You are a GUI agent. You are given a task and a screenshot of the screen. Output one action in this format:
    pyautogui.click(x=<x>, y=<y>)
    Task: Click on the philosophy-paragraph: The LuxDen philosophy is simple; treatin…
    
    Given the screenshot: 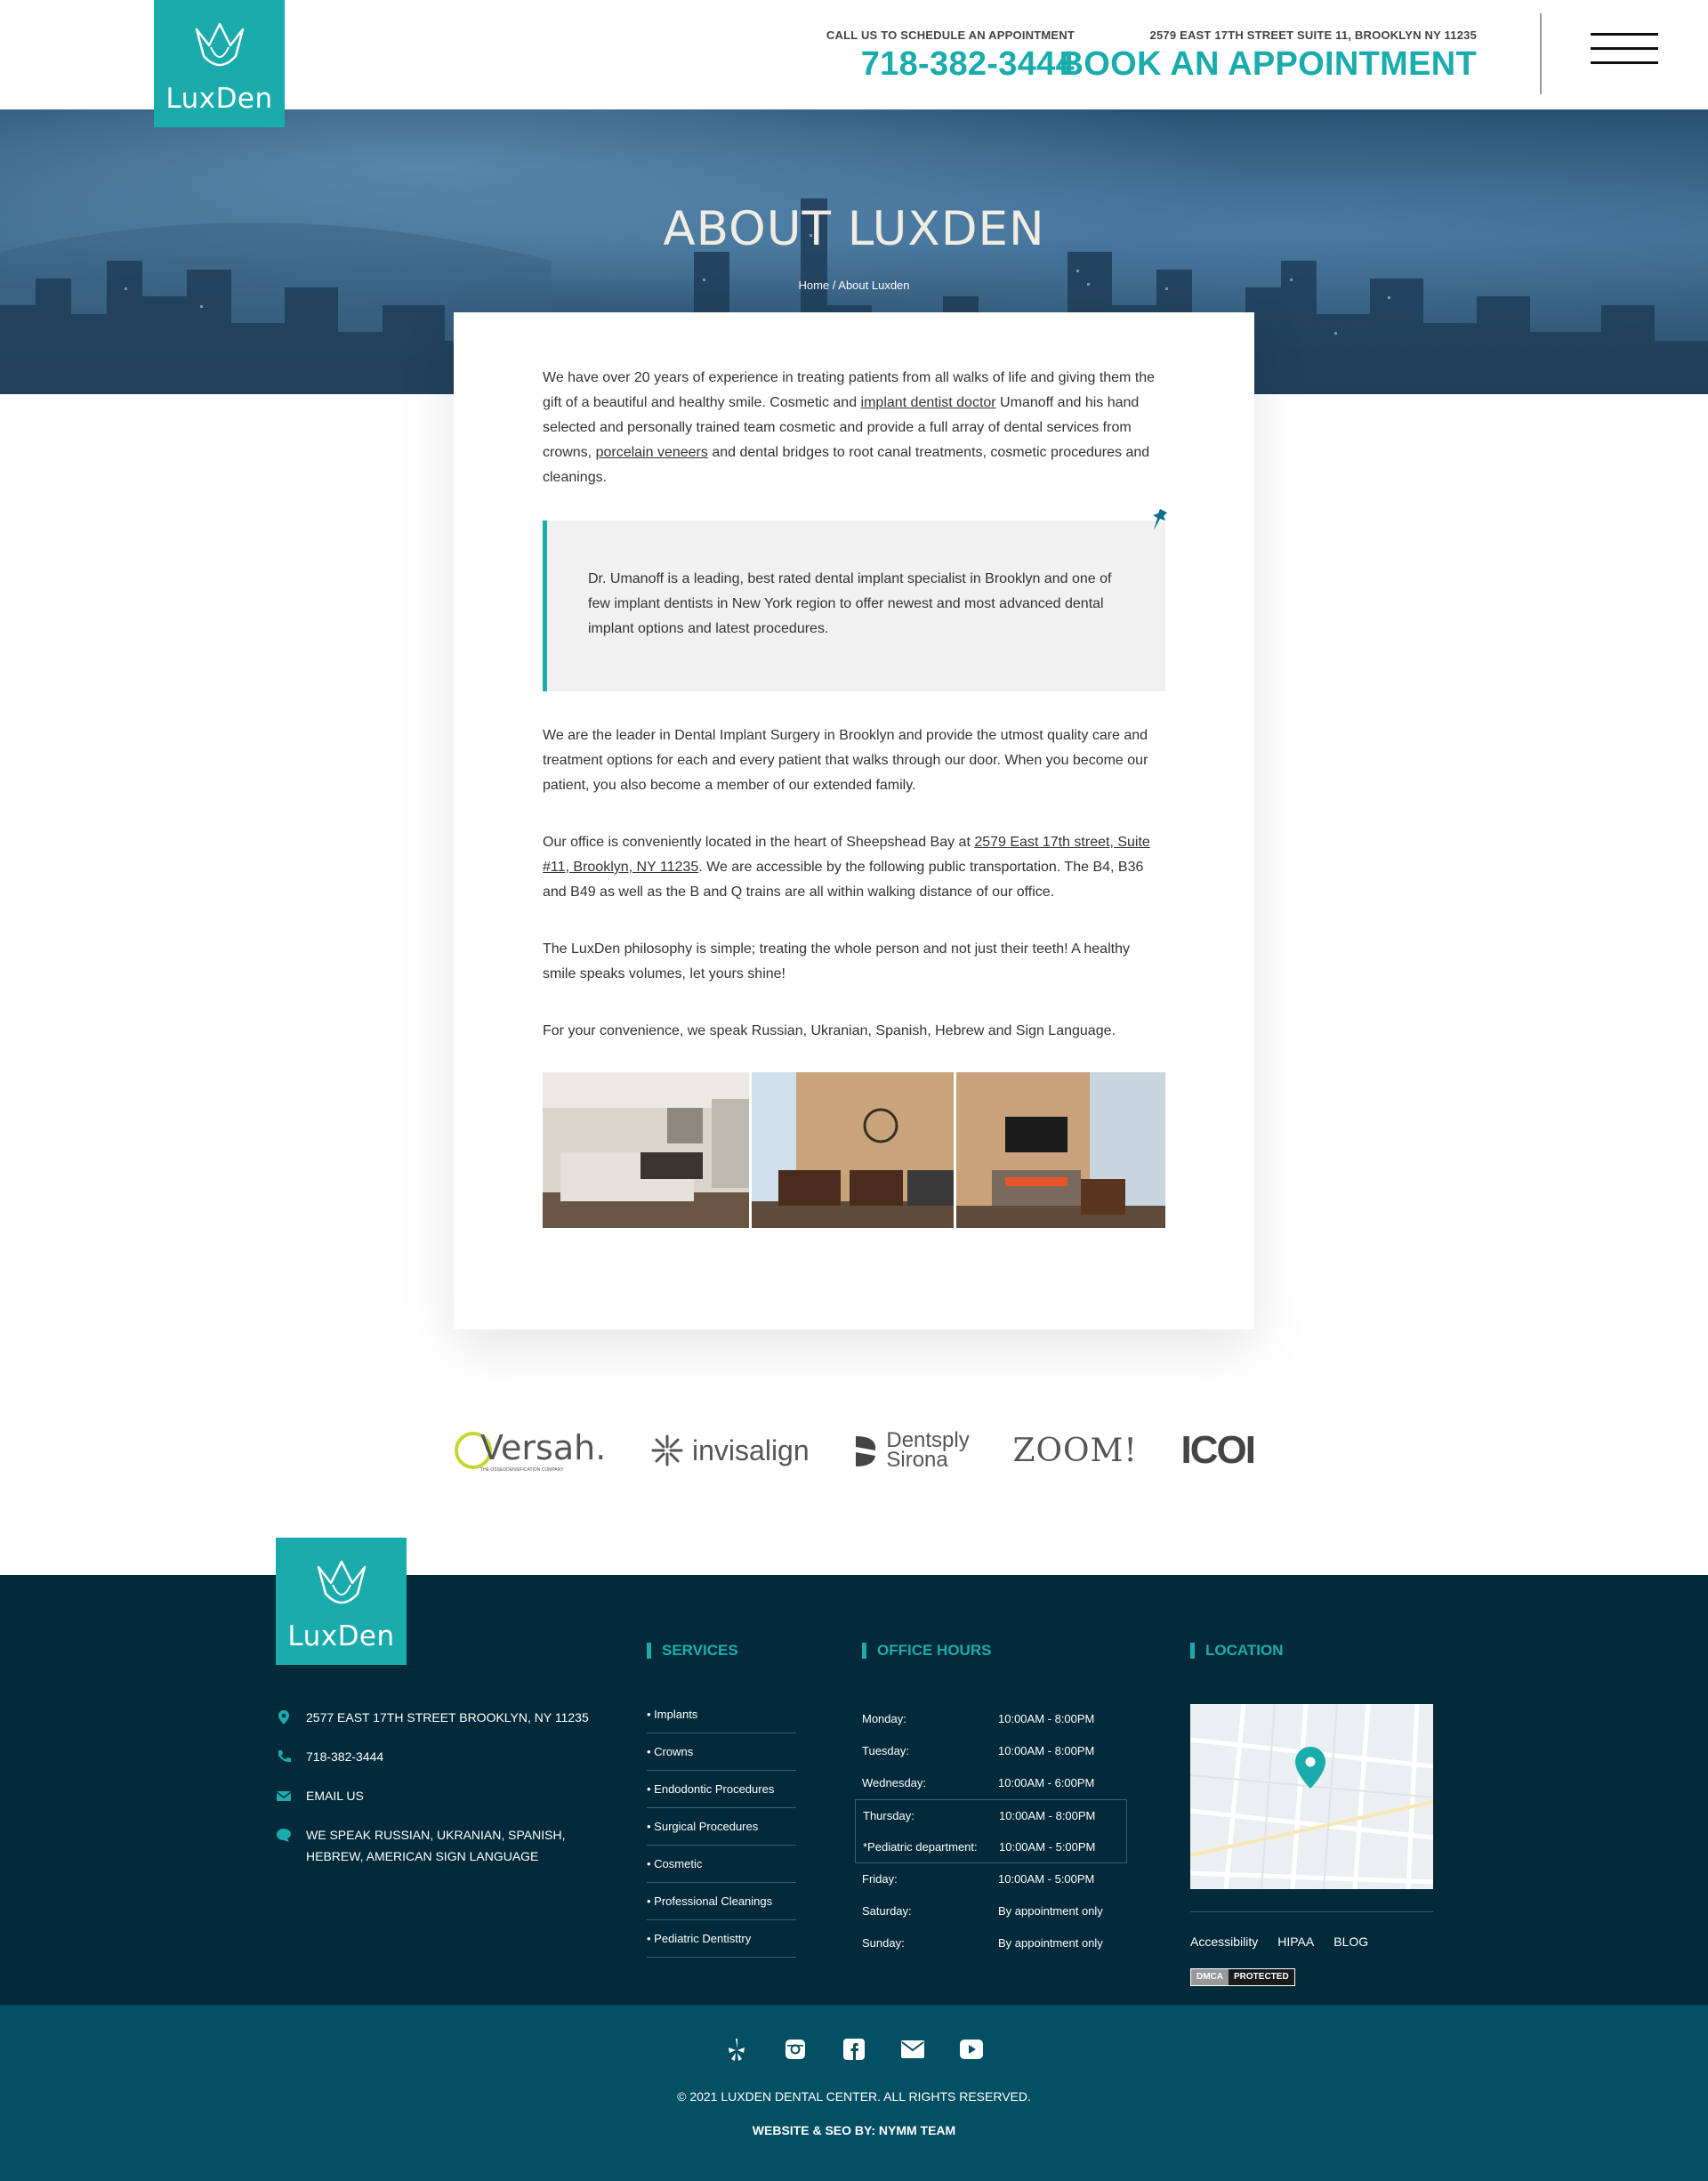 What is the action you would take?
    pyautogui.click(x=836, y=961)
    